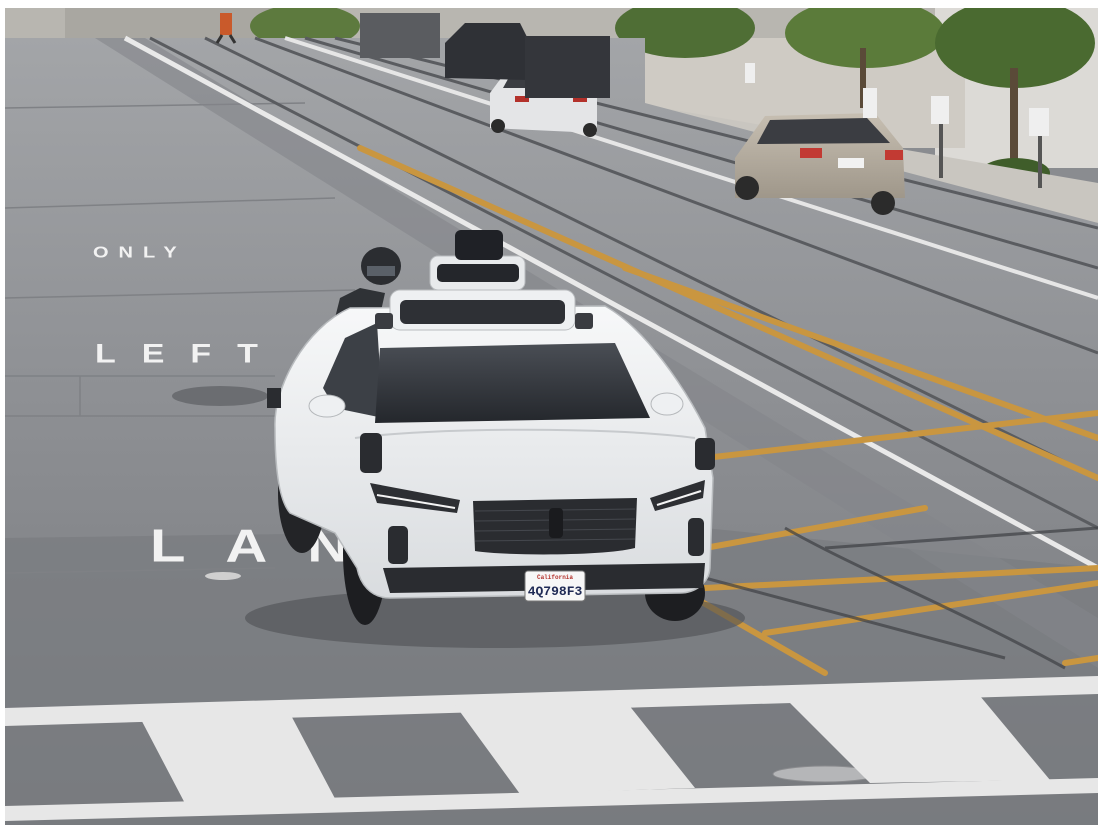  I want to click on manhole-cover, so click(220, 396).